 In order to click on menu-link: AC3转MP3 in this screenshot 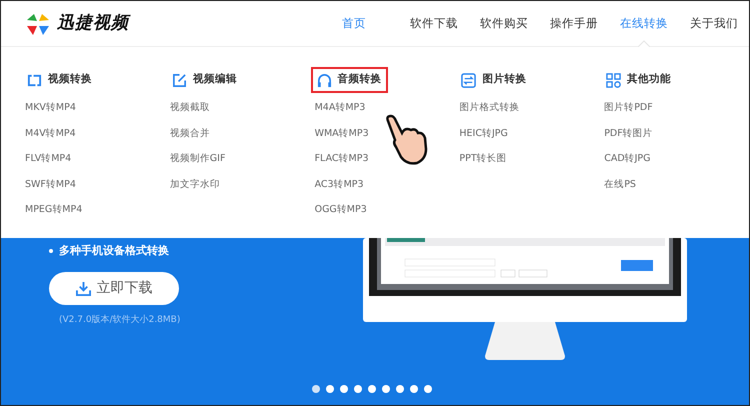, I will do `click(387, 184)`.